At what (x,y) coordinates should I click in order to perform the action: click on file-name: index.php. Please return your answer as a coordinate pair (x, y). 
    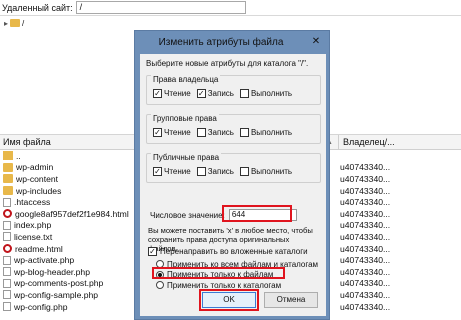
    Looking at the image, I should click on (33, 225).